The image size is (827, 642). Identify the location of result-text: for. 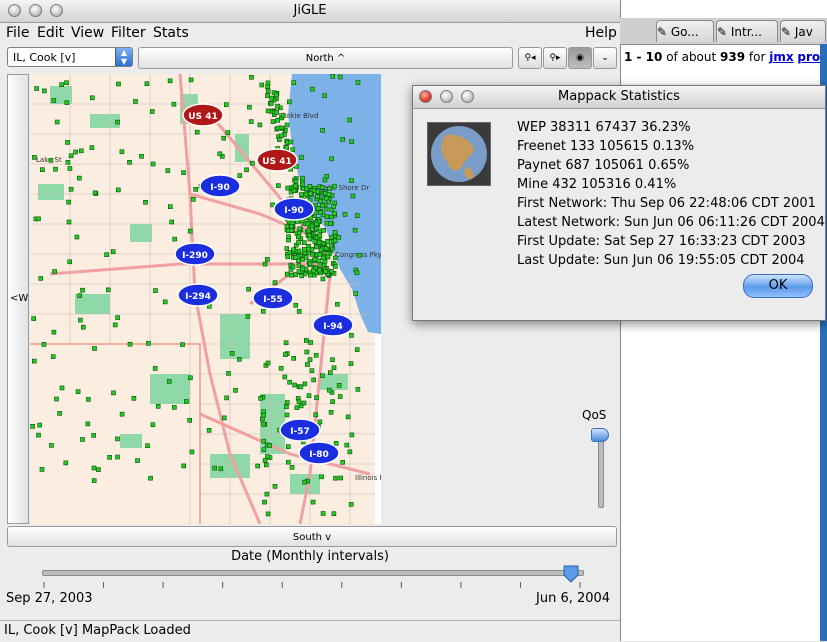
(757, 57).